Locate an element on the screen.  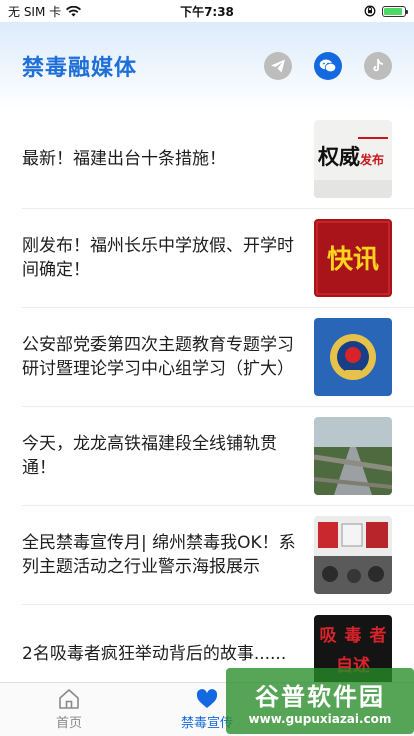
news-title: 今天，龙龙高铁福建段全线铺轨贯通！ is located at coordinates (149, 456).